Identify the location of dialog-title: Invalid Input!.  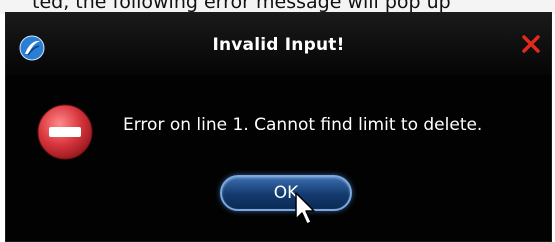
(278, 45).